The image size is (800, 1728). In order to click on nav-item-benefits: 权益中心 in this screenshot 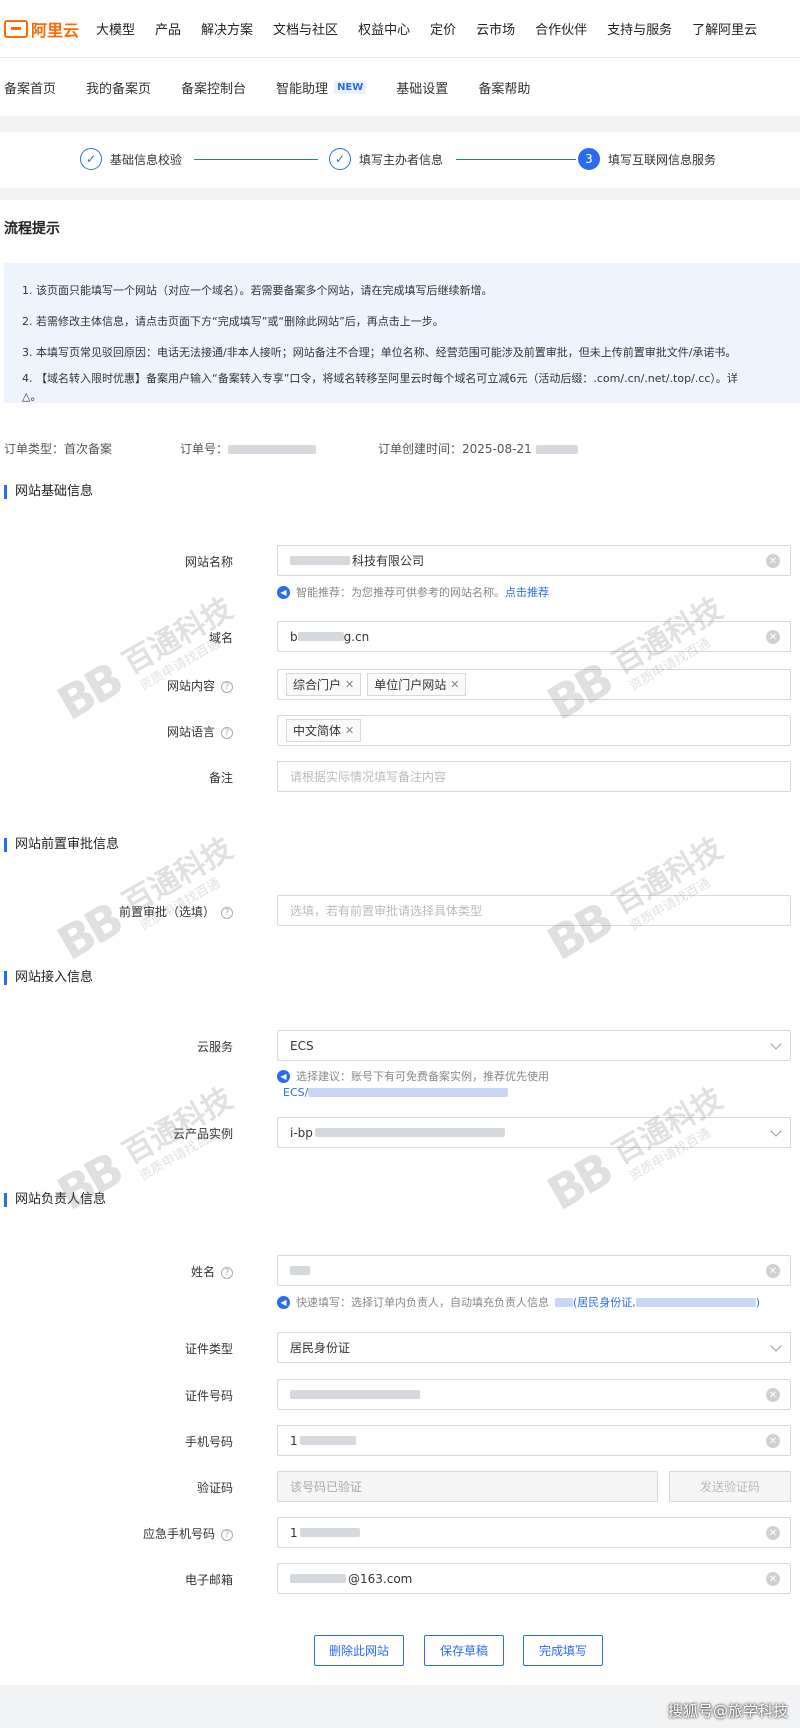, I will do `click(384, 28)`.